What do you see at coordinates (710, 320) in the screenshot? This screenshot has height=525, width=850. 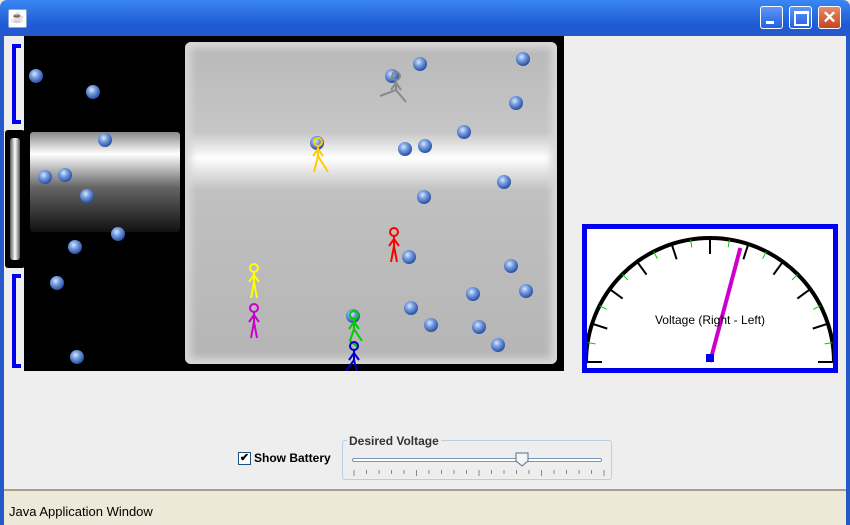 I see `voltmeter-label: Voltage (Right - Left)` at bounding box center [710, 320].